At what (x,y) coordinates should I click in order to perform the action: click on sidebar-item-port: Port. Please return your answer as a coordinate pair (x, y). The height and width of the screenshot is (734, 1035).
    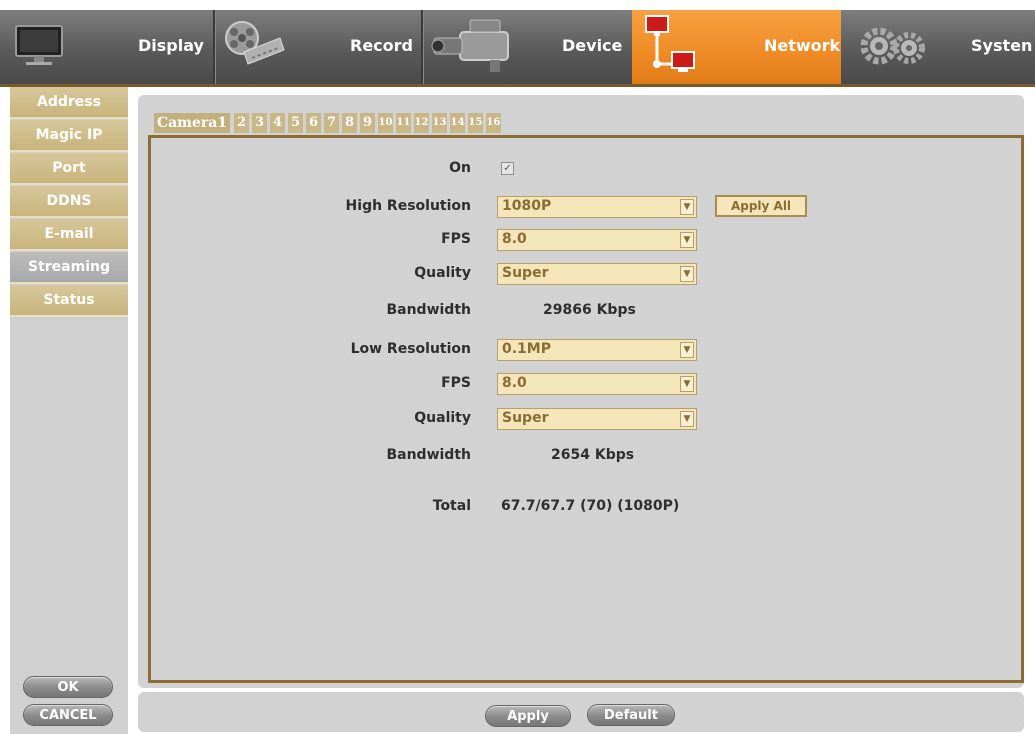
    Looking at the image, I should click on (69, 169).